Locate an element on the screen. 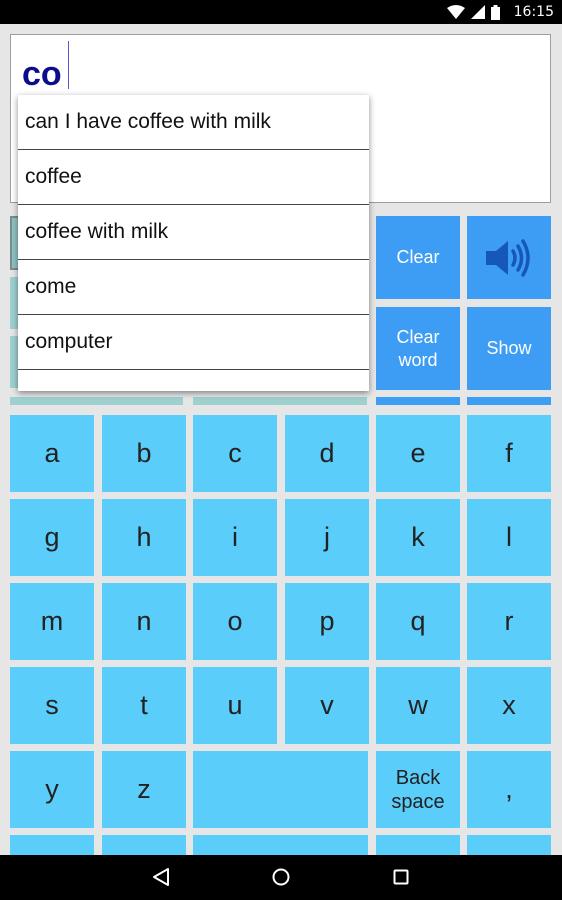 The image size is (562, 900). key-h: h is located at coordinates (144, 537).